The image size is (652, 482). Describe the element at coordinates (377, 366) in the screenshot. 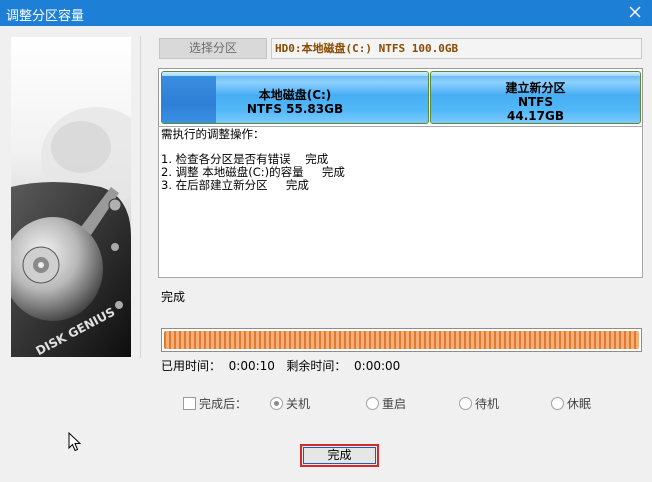

I see `remaining-value: 0:00:00` at that location.